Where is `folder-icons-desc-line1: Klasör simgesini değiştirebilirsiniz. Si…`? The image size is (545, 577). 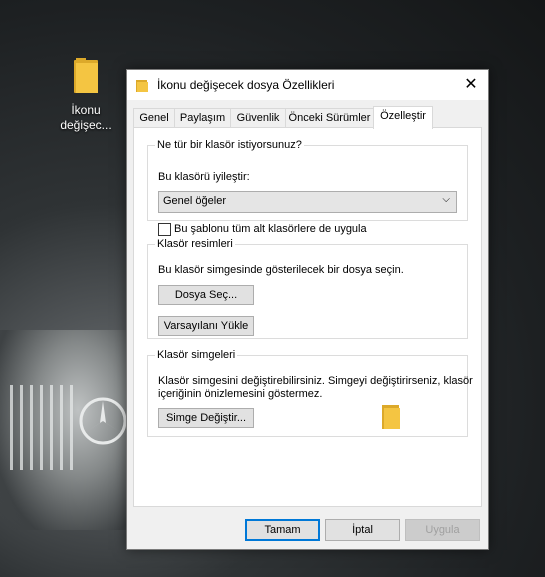
folder-icons-desc-line1: Klasör simgesini değiştirebilirsiniz. Si… is located at coordinates (315, 381).